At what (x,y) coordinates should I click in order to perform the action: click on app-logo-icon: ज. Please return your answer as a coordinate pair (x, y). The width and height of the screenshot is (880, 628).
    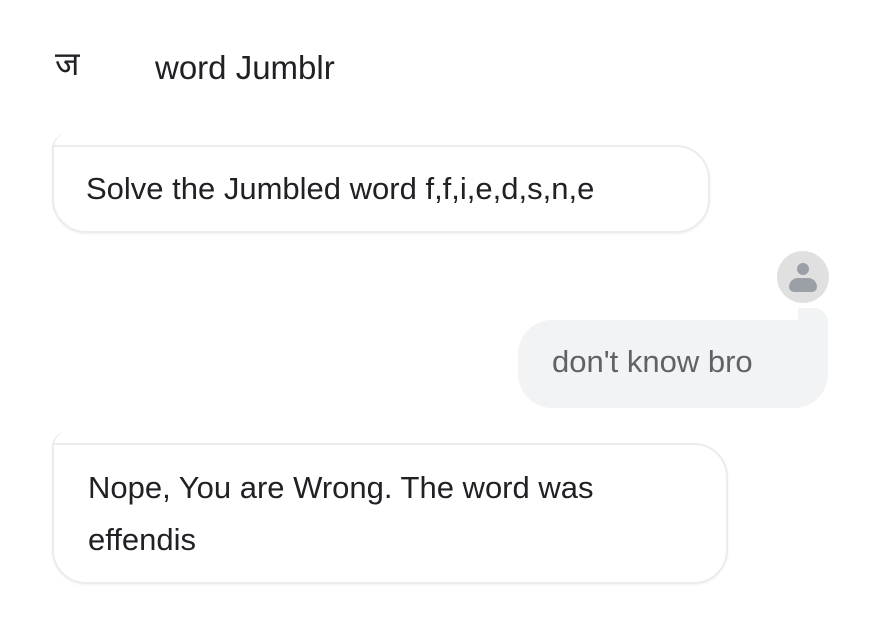
    Looking at the image, I should click on (67, 63).